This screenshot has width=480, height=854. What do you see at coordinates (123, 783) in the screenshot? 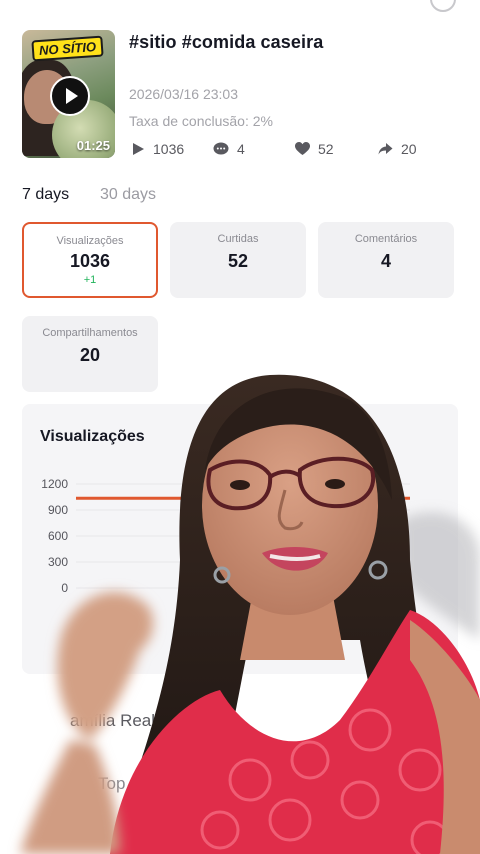
I see `top-section-label: Top Cr` at bounding box center [123, 783].